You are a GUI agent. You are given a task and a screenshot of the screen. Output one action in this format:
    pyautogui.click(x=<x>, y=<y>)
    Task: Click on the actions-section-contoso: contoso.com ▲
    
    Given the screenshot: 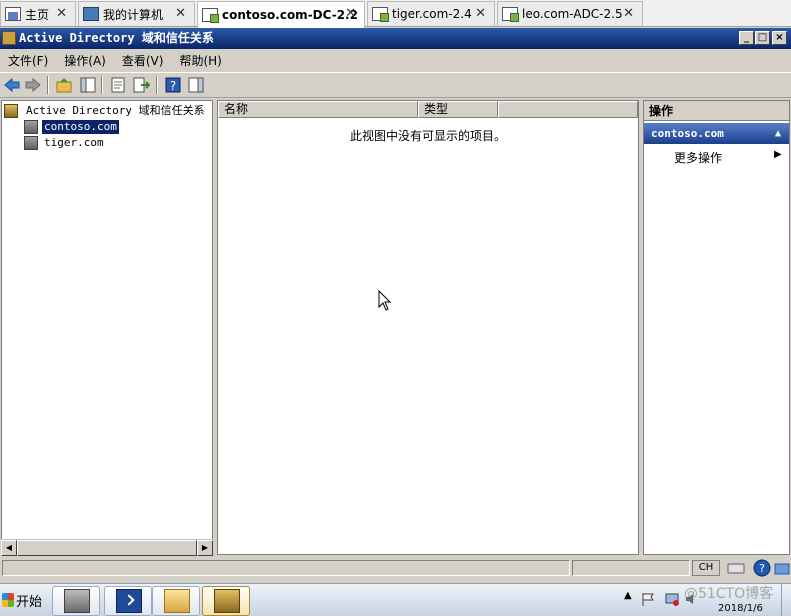 What is the action you would take?
    pyautogui.click(x=716, y=133)
    